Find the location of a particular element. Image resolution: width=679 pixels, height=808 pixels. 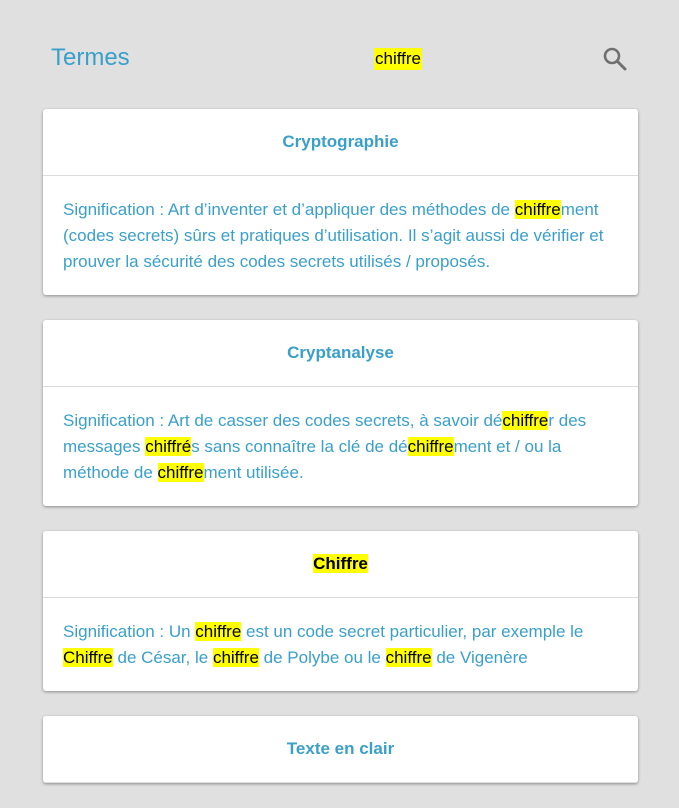

app-header: Termes chiffre is located at coordinates (339, 55).